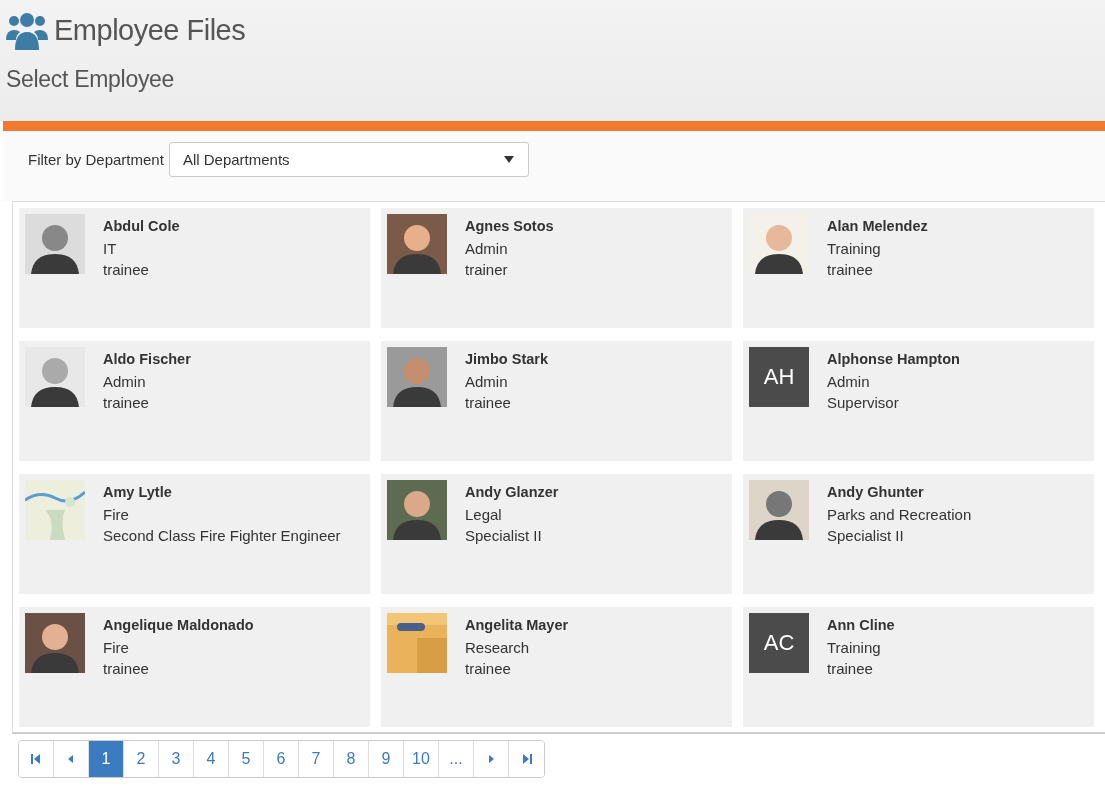 This screenshot has height=800, width=1105. Describe the element at coordinates (893, 360) in the screenshot. I see `employee-name: Alphonse Hampton` at that location.